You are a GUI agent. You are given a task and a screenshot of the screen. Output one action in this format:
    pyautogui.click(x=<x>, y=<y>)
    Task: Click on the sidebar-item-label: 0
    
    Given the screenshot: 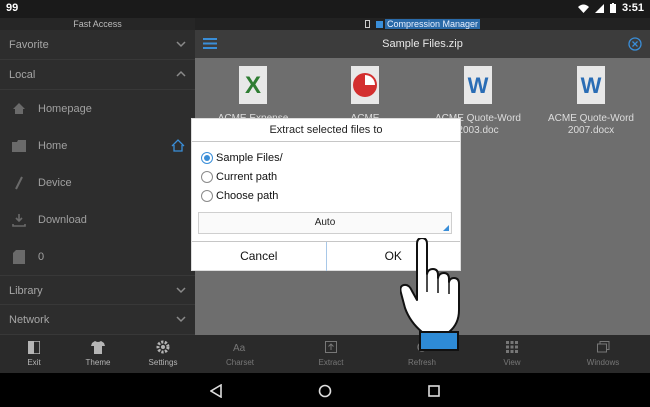 What is the action you would take?
    pyautogui.click(x=41, y=256)
    